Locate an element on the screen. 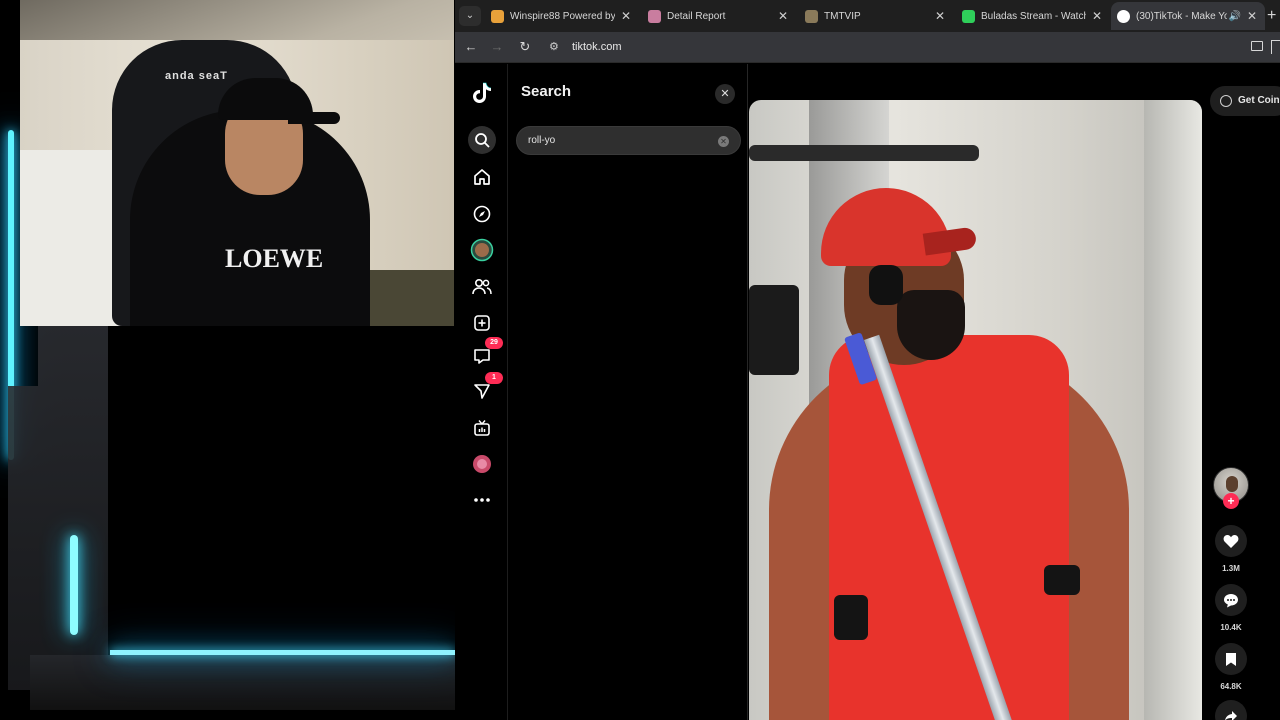  video-doorframe is located at coordinates (1173, 410).